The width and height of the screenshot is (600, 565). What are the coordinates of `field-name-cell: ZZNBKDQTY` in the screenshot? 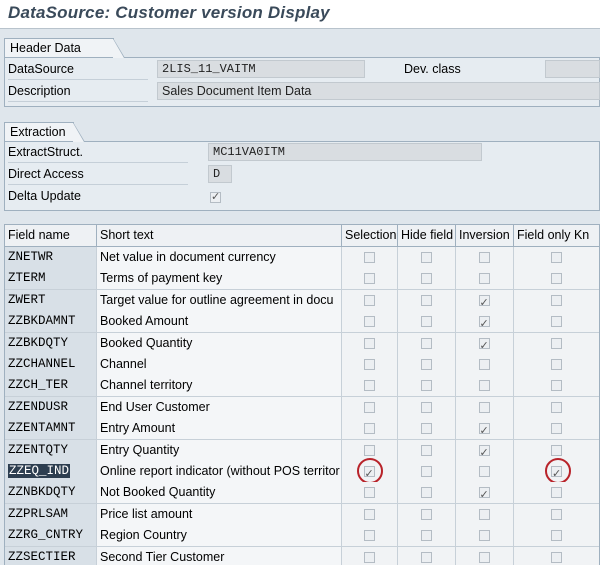 It's located at (51, 493).